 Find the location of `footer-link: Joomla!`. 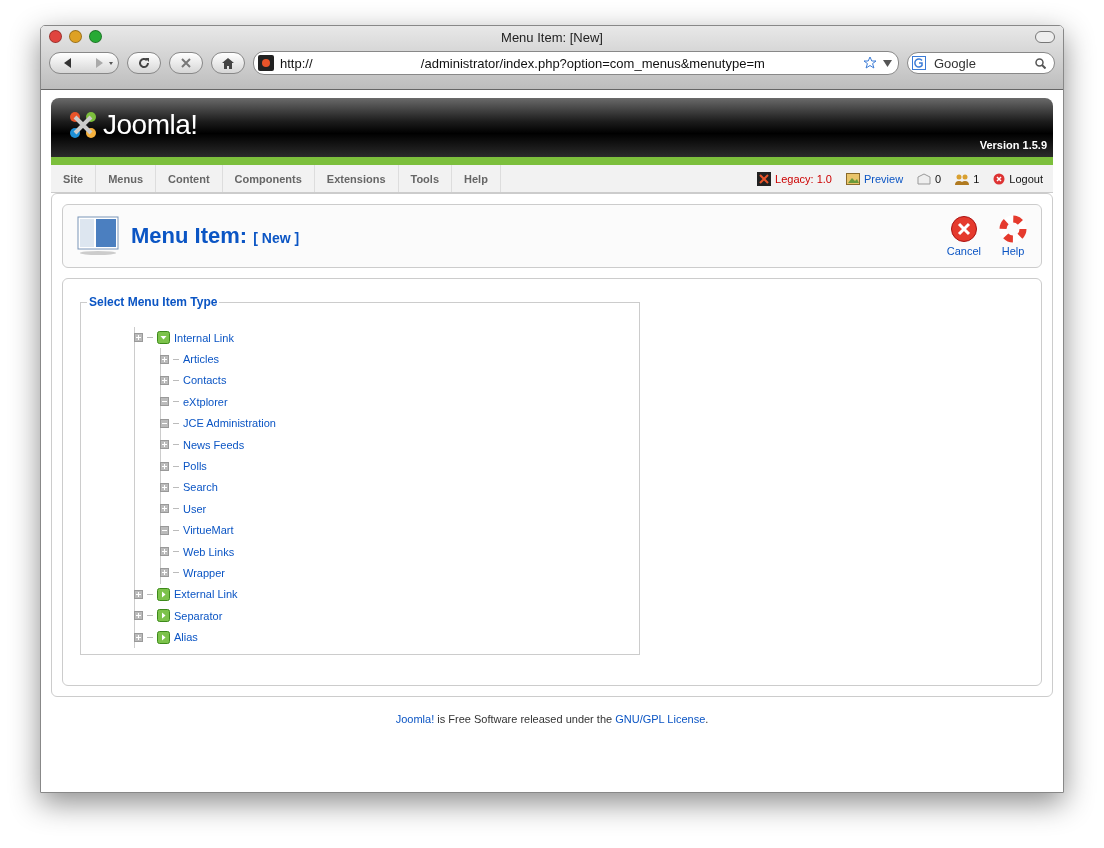

footer-link: Joomla! is located at coordinates (415, 719).